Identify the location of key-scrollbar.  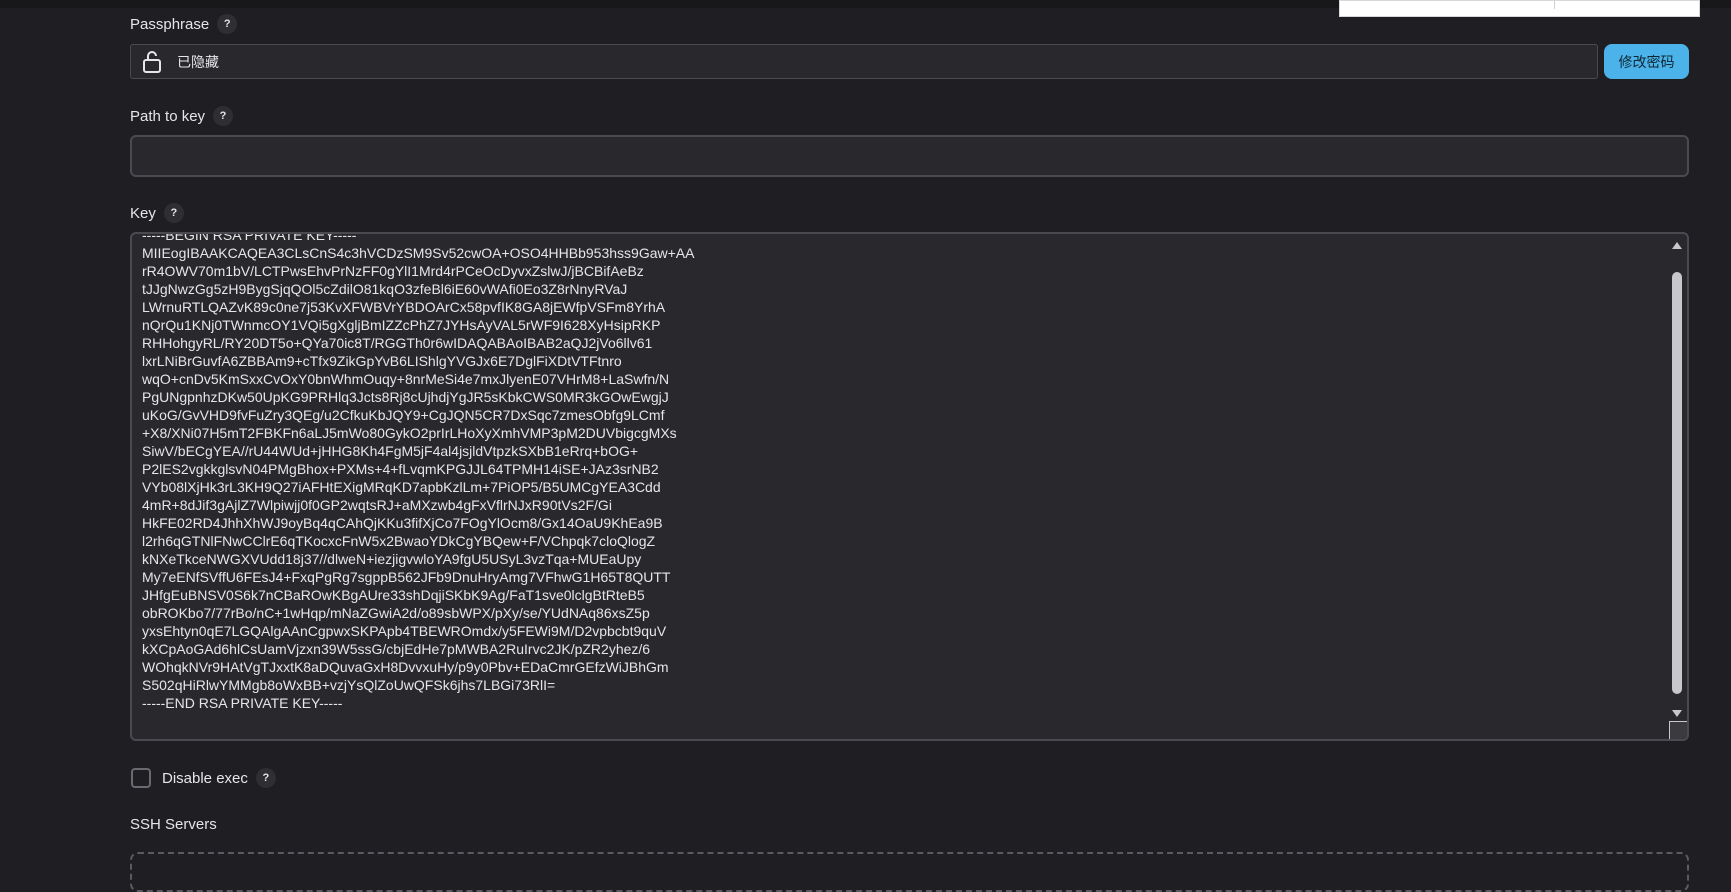
(1677, 476).